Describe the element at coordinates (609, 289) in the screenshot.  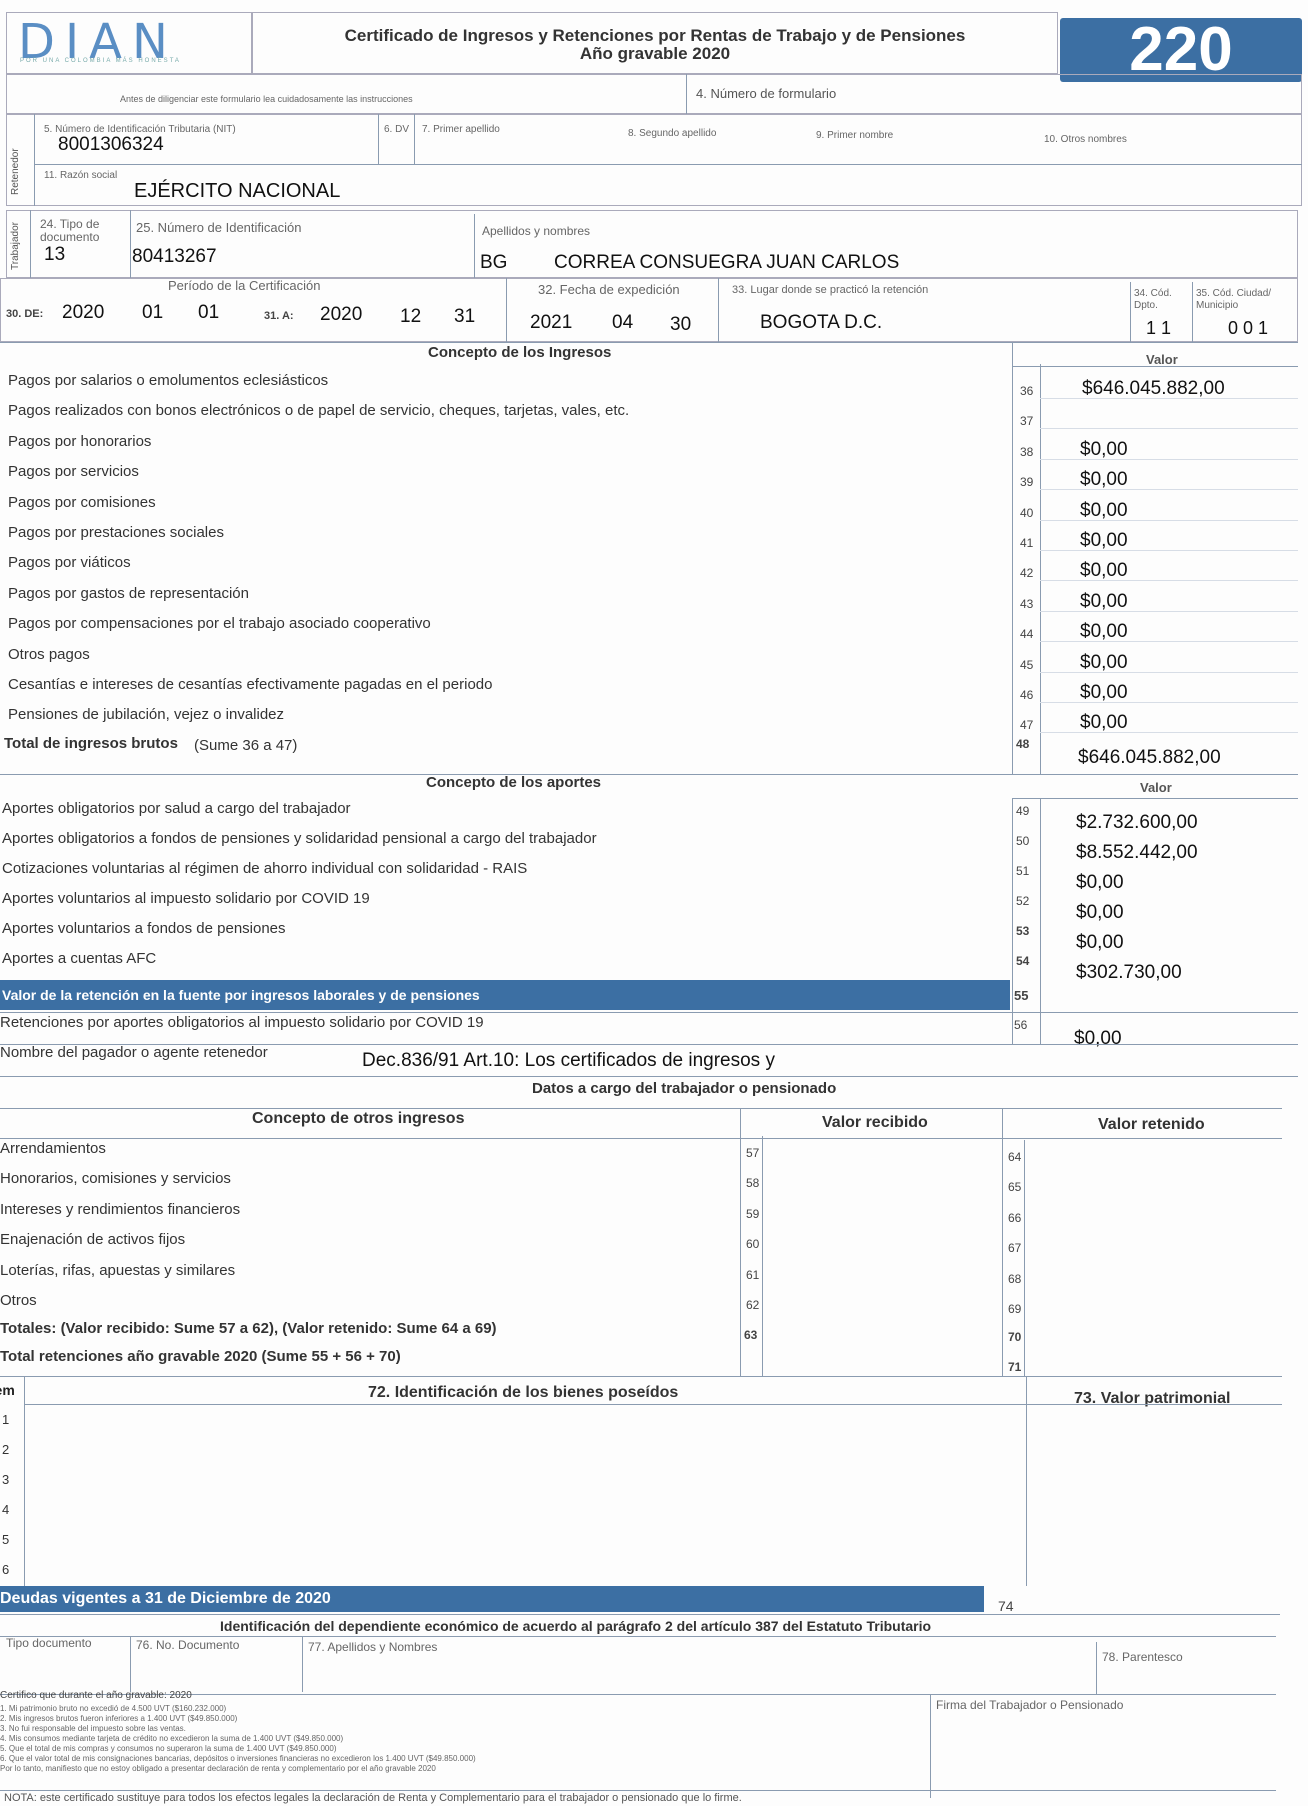
I see `fecha-exp-label: 32. Fecha de expedición` at that location.